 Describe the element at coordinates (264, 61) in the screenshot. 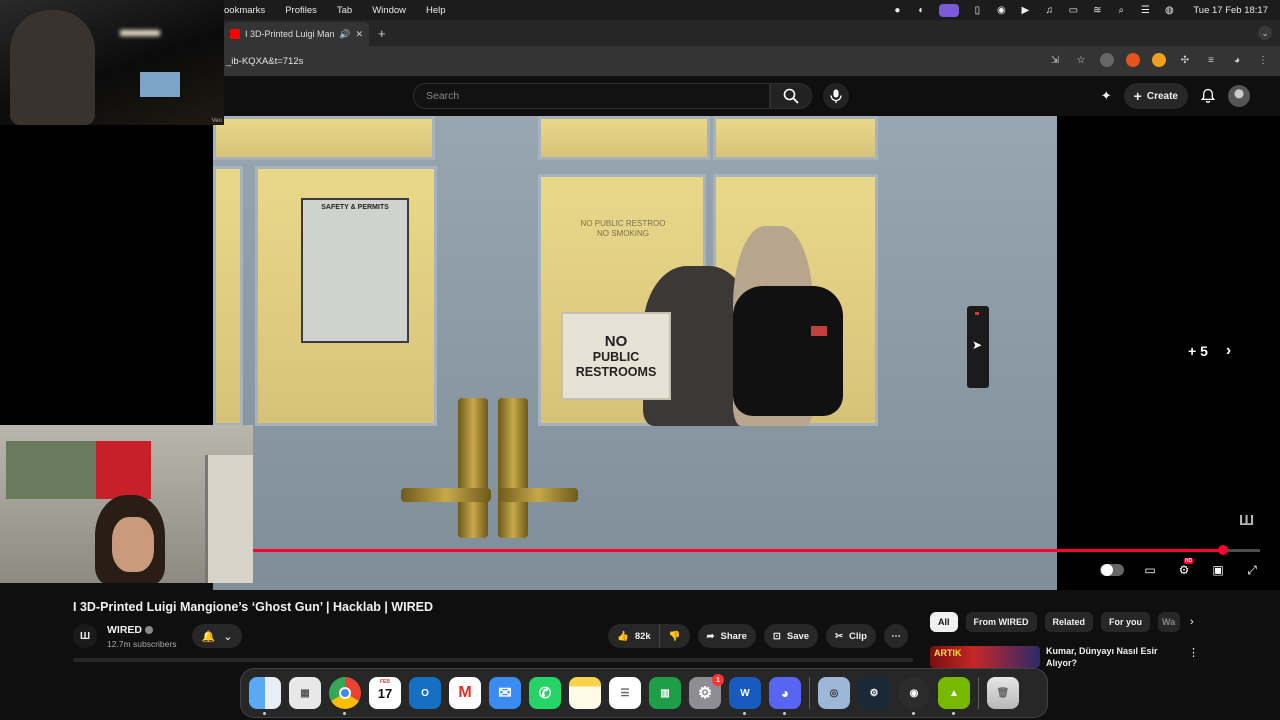

I see `url-field: _ib-KQXA&t=712s` at that location.